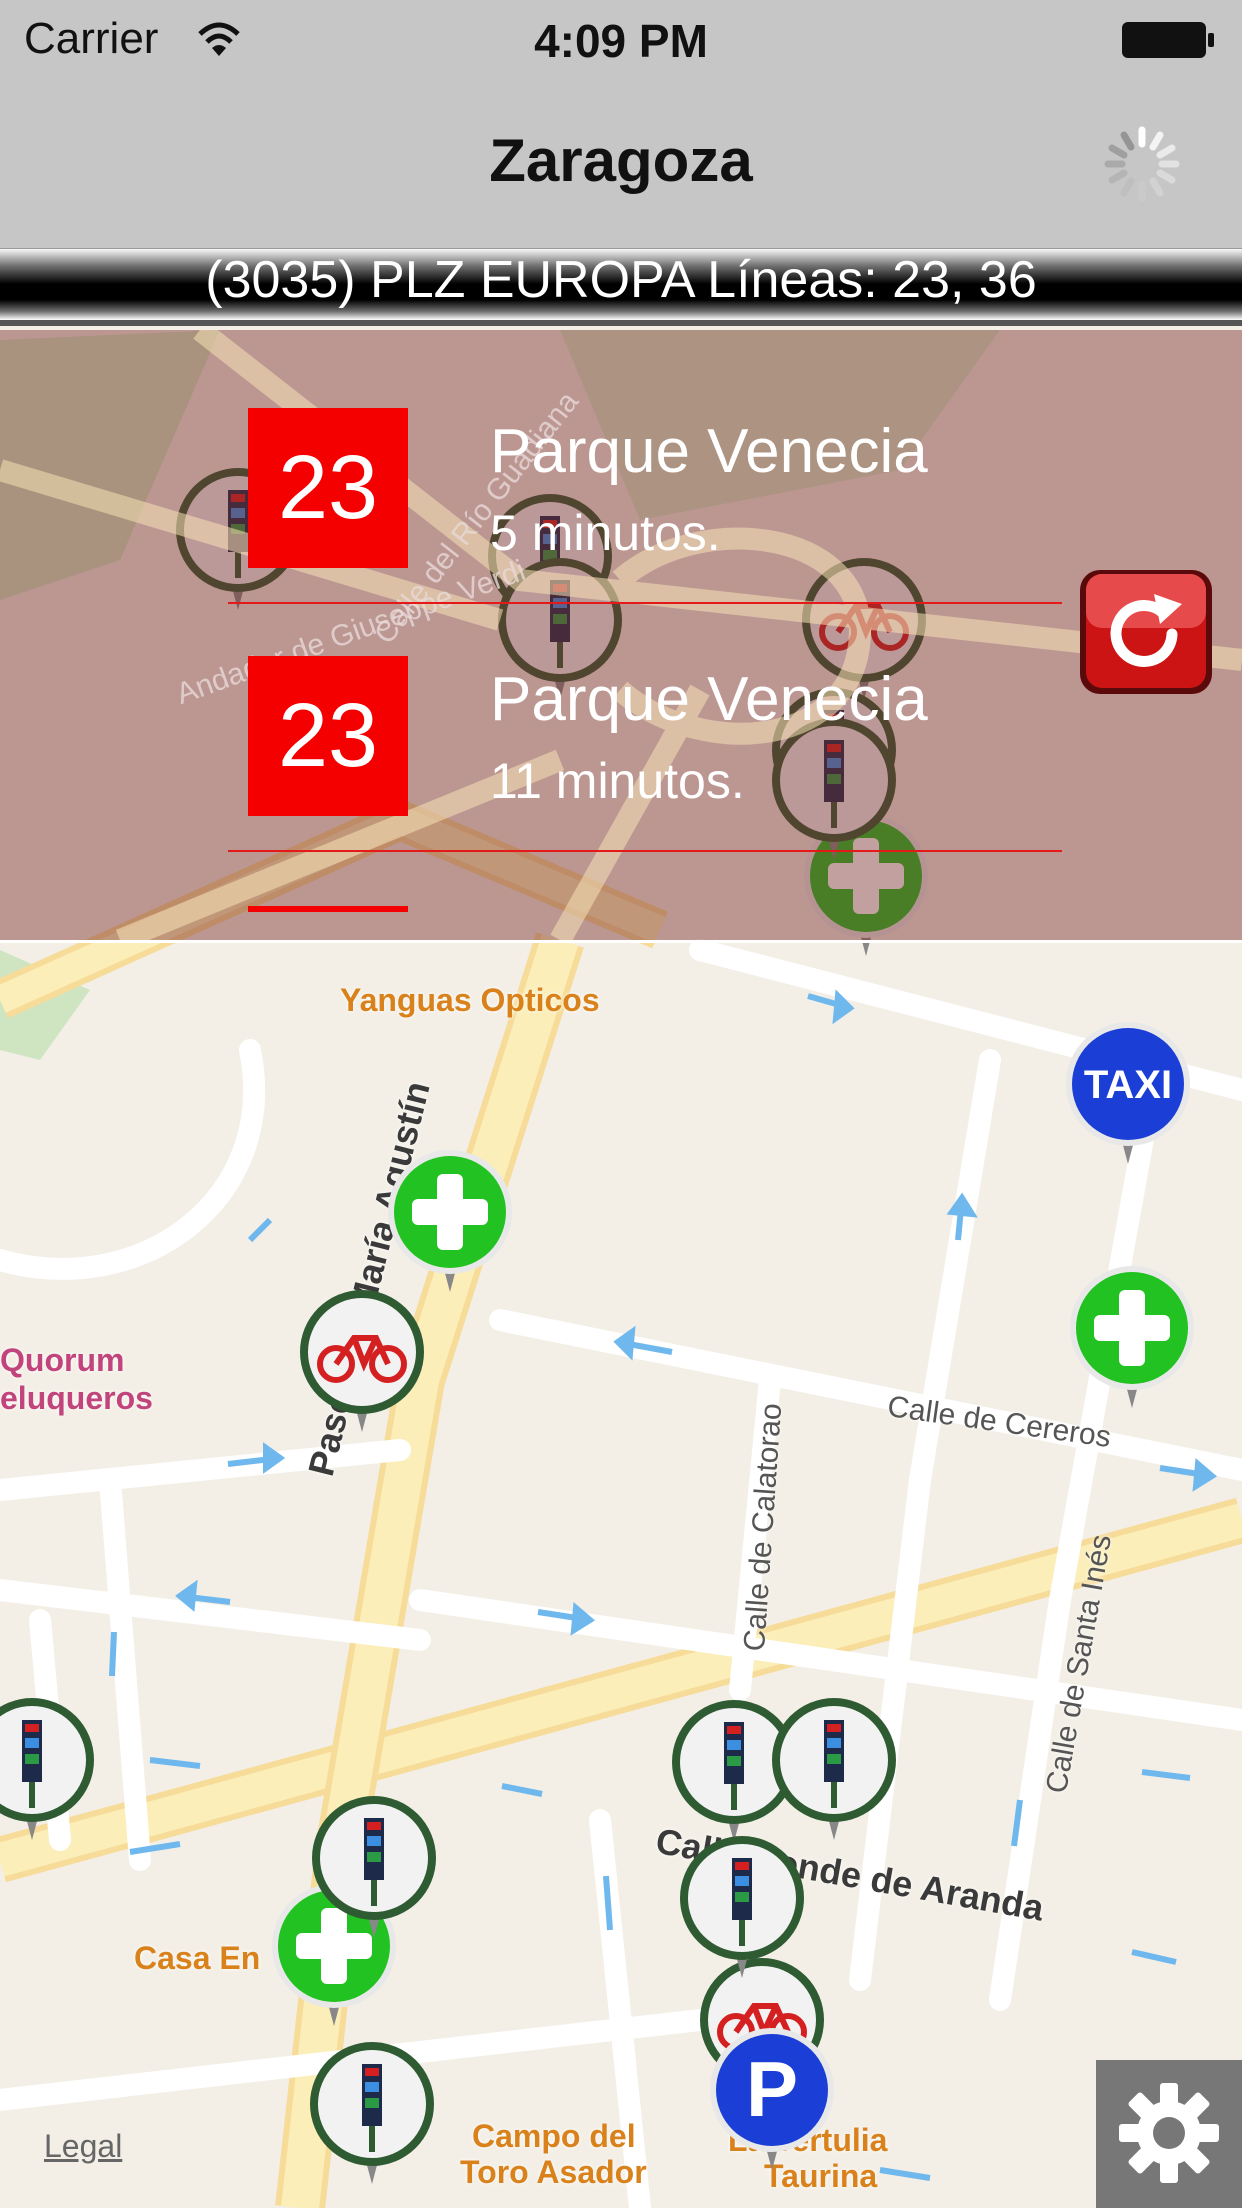 This screenshot has width=1242, height=2208. I want to click on poi-label: Toro Asador, so click(553, 2172).